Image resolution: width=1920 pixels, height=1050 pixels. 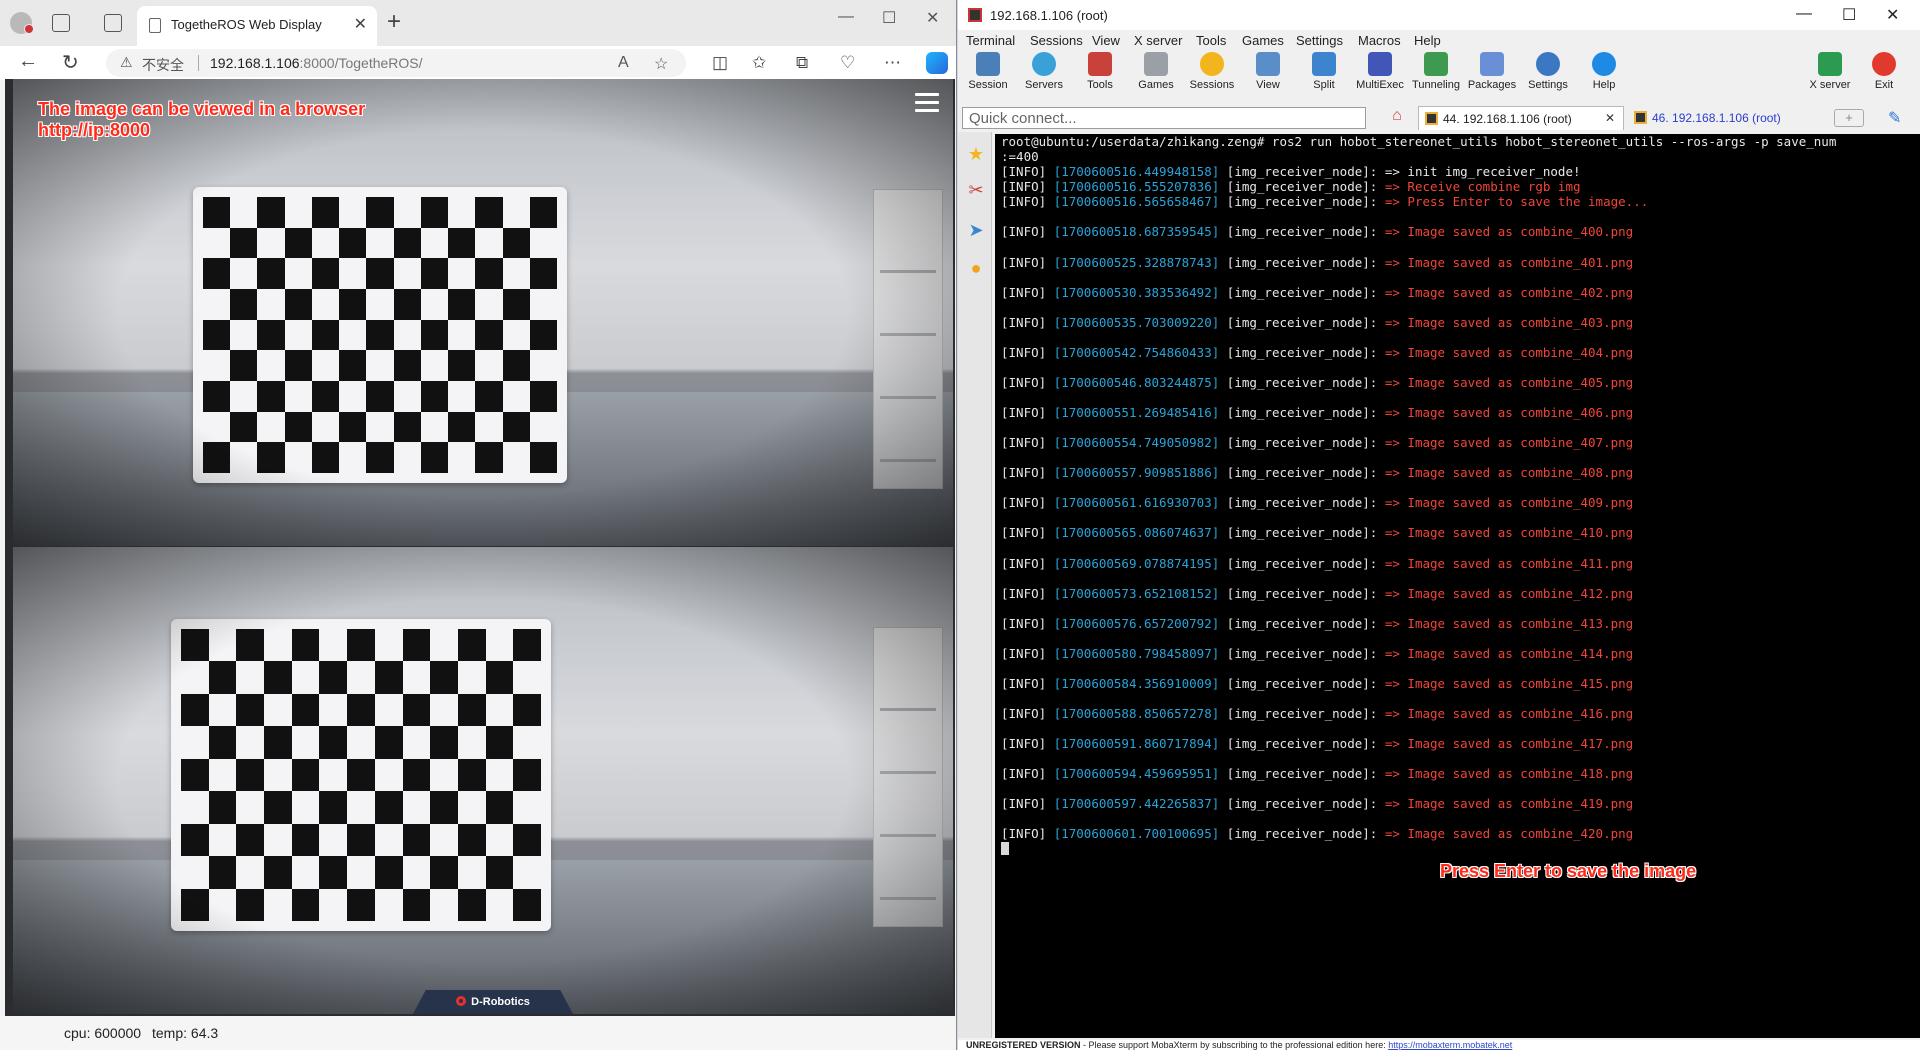 What do you see at coordinates (316, 63) in the screenshot?
I see `address-url: 192.168.1.106:8000/TogetheROS/` at bounding box center [316, 63].